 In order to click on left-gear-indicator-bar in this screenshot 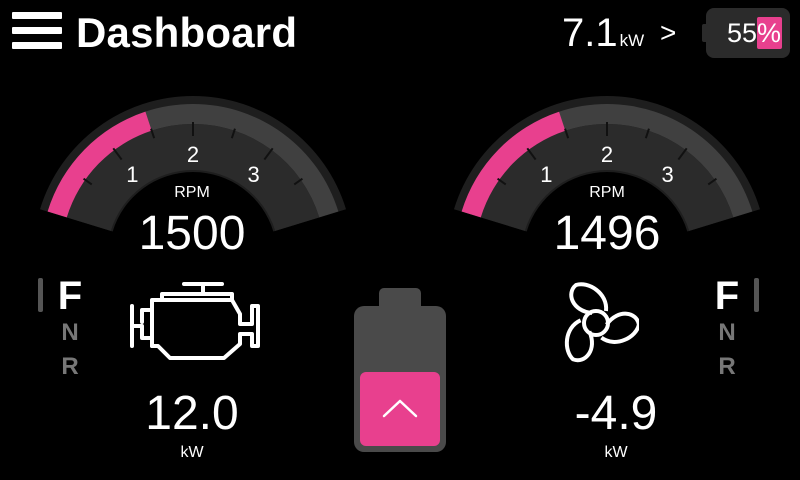, I will do `click(40, 295)`.